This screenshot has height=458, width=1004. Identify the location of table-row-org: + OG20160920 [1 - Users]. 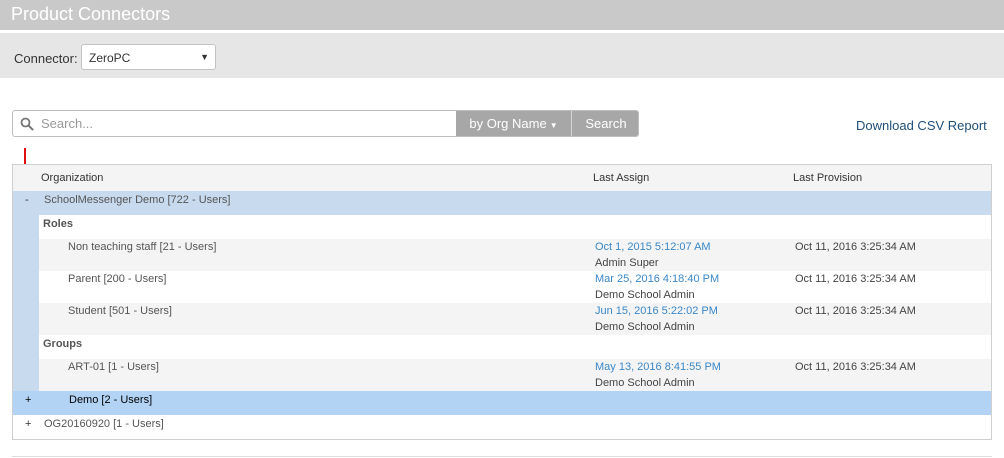
(502, 427).